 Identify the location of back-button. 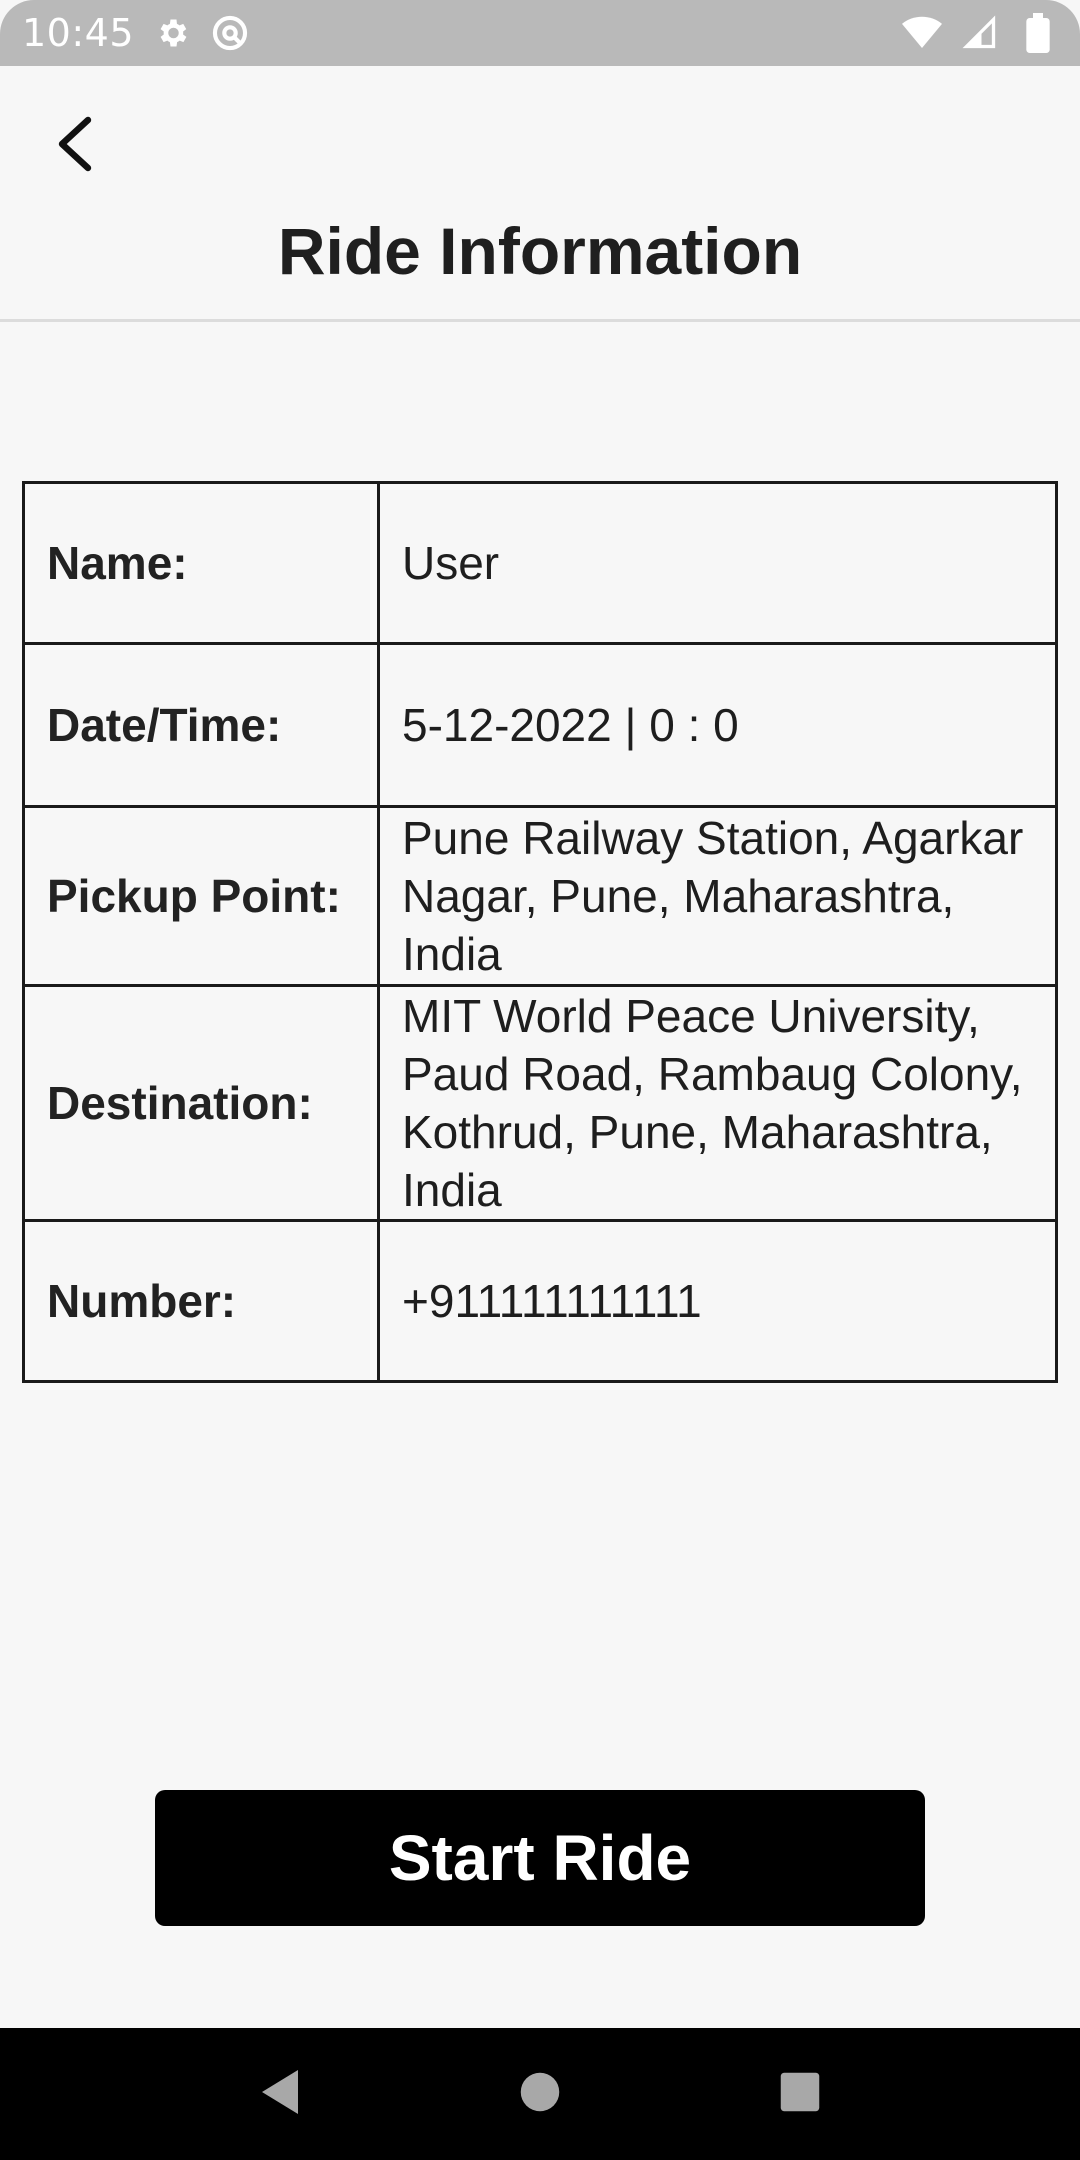
(76, 146).